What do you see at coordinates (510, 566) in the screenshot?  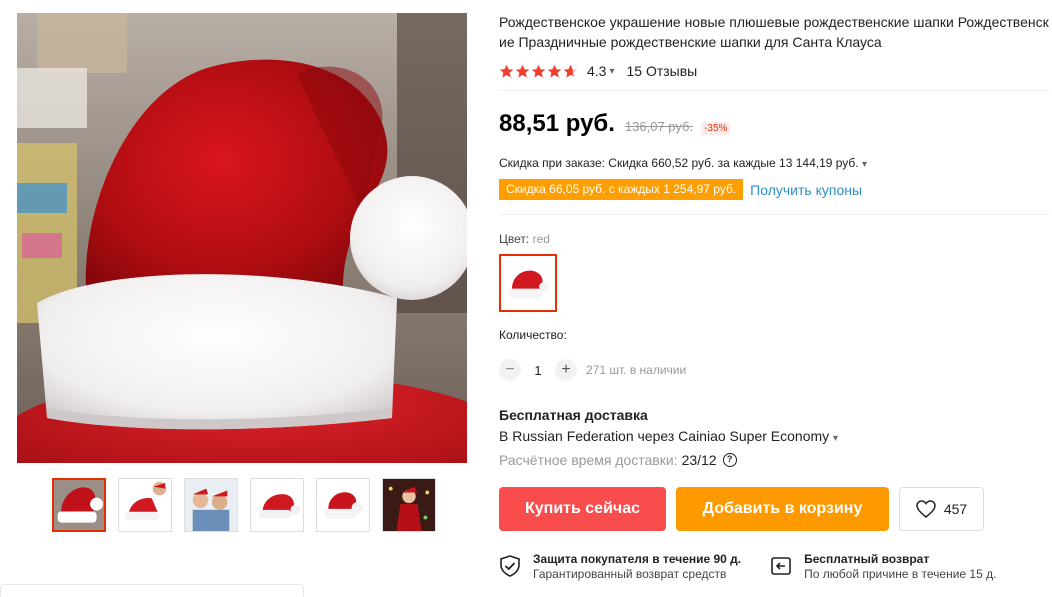 I see `shield-check-icon` at bounding box center [510, 566].